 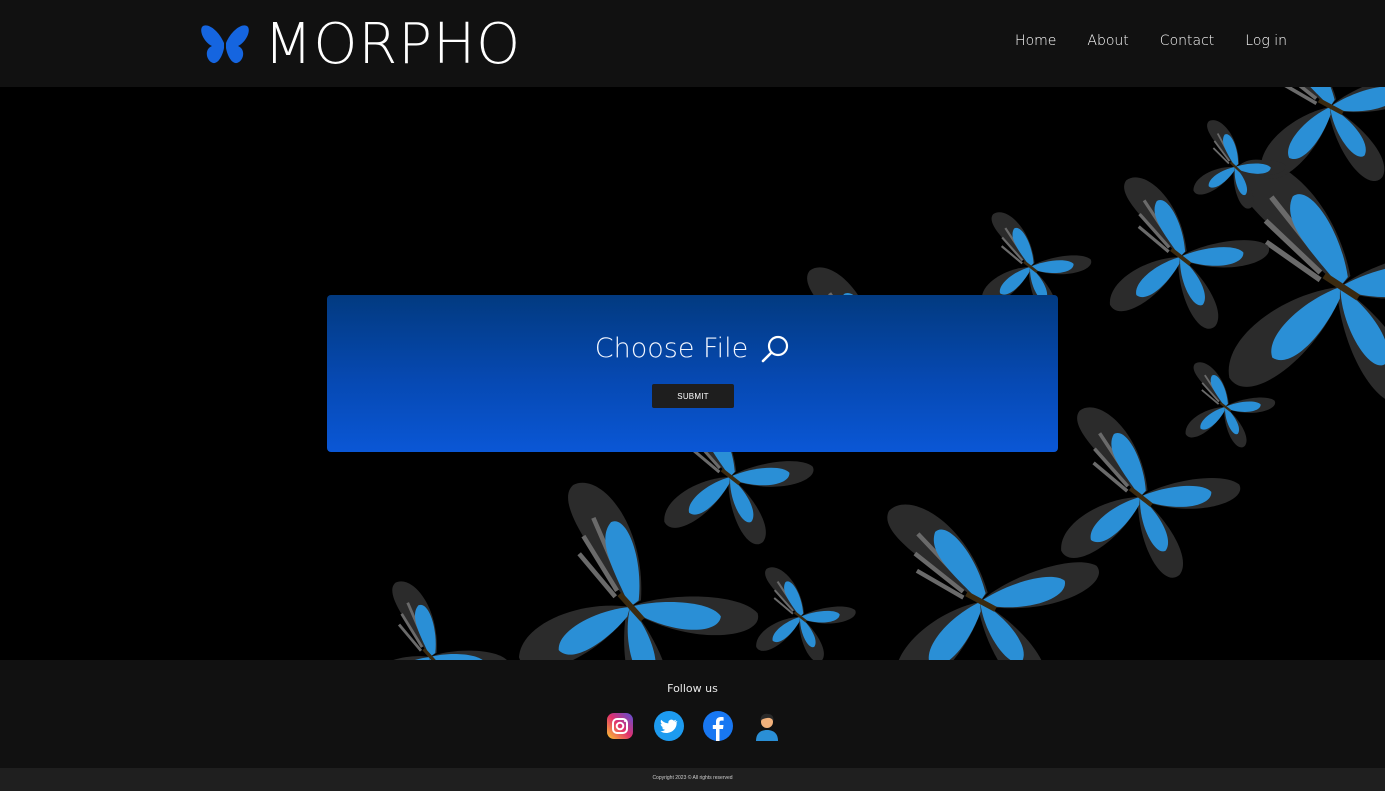 I want to click on social-links, so click(x=693, y=726).